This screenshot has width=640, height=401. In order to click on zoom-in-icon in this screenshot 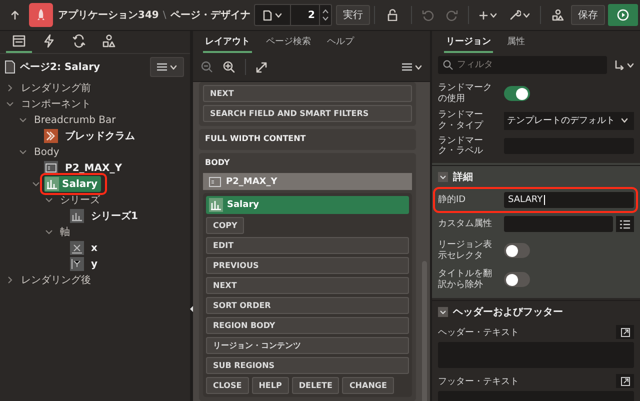, I will do `click(229, 67)`.